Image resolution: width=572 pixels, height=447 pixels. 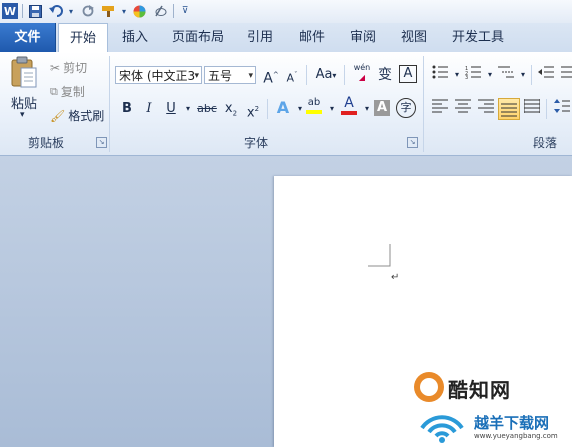 I want to click on brand-logo-icon, so click(x=429, y=387).